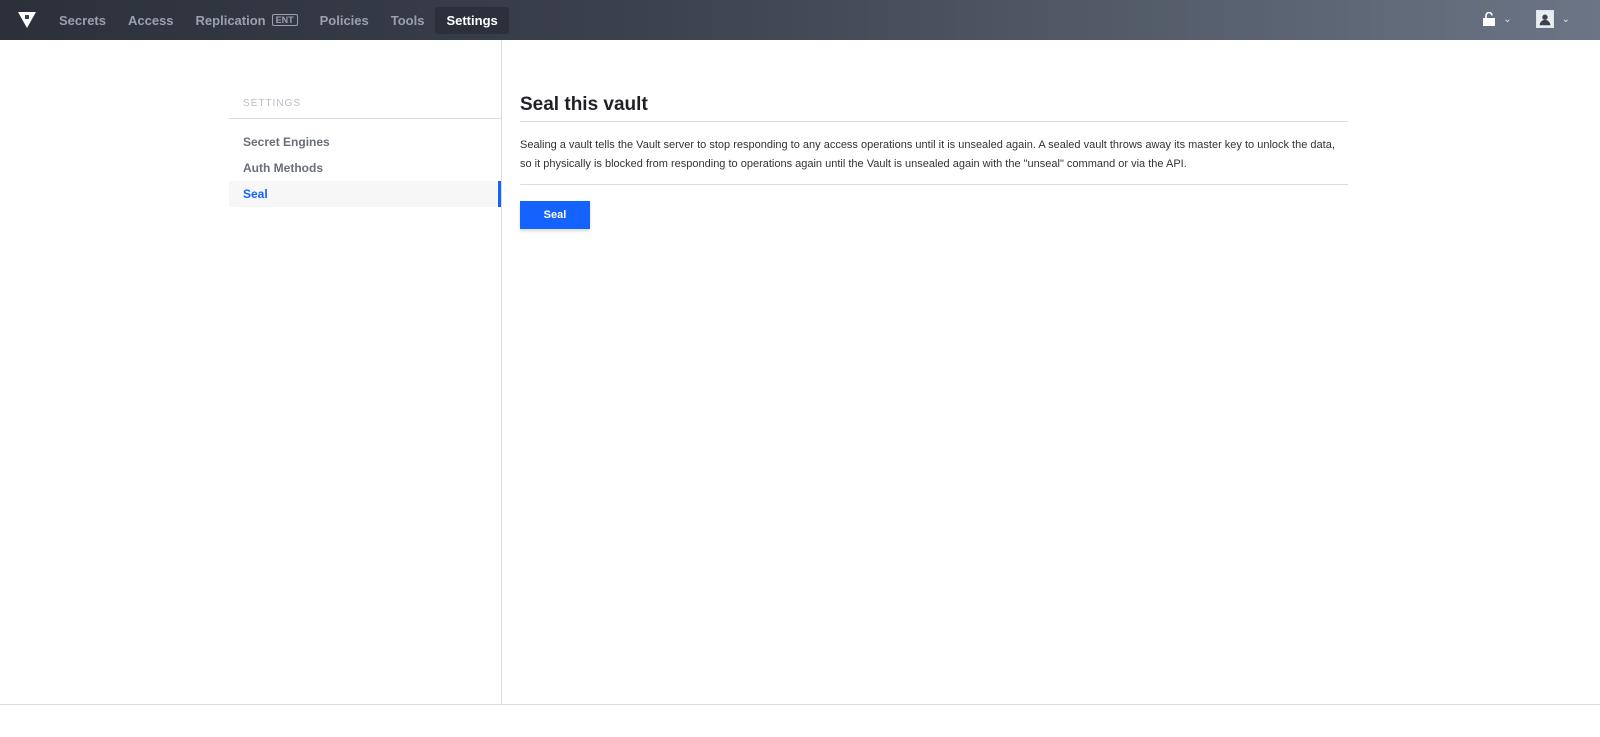 This screenshot has width=1600, height=737. Describe the element at coordinates (1489, 19) in the screenshot. I see `unlock-icon` at that location.